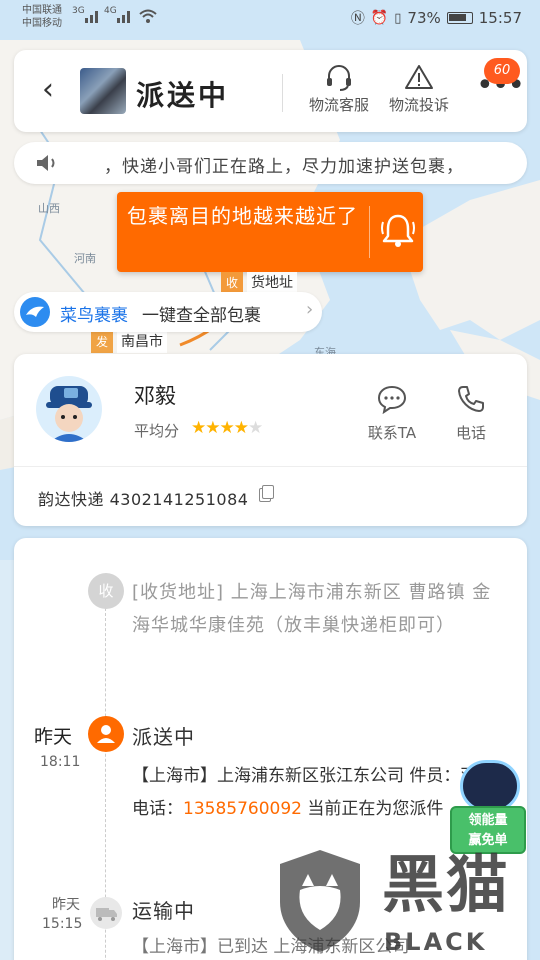 The height and width of the screenshot is (960, 540). Describe the element at coordinates (357, 19) in the screenshot. I see `nfc-icon: Ⓝ` at that location.